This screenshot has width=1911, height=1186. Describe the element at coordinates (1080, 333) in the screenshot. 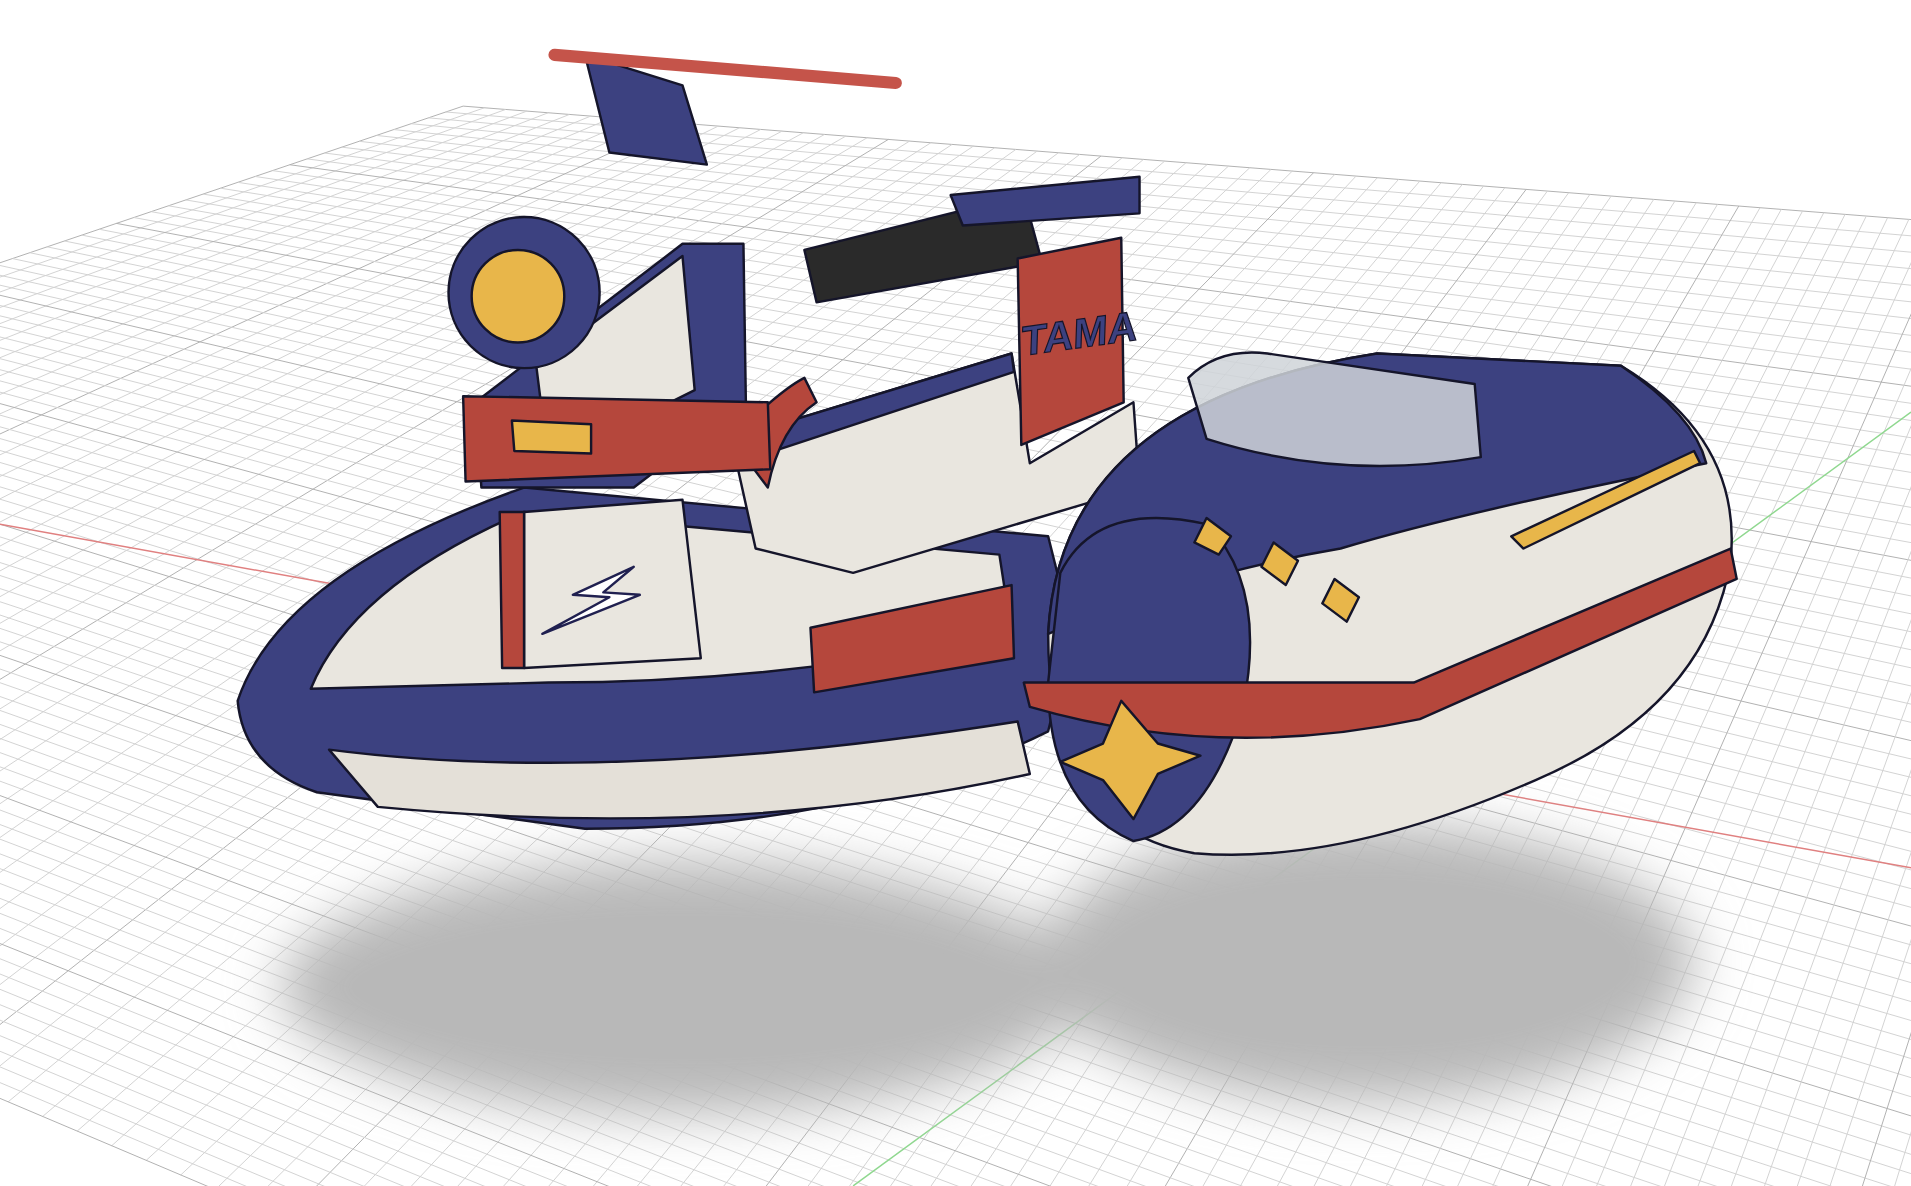

I see `decal-text: TAMA` at that location.